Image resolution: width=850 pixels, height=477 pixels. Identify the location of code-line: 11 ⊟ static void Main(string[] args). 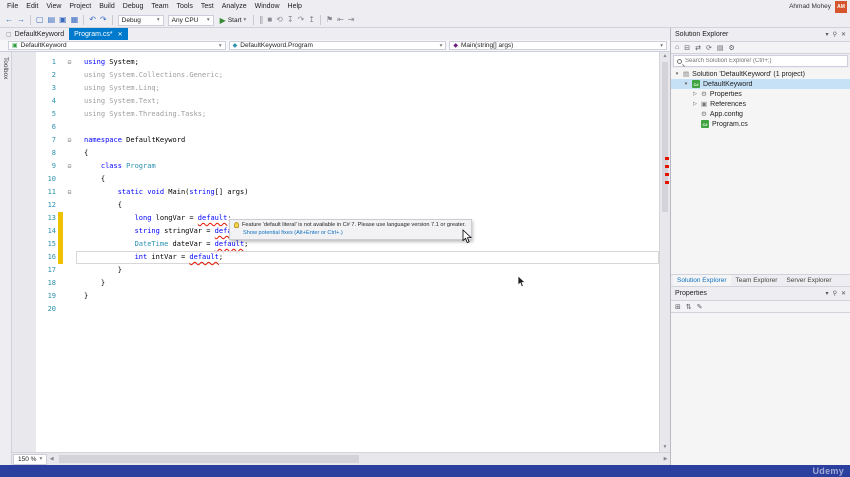
(335, 192).